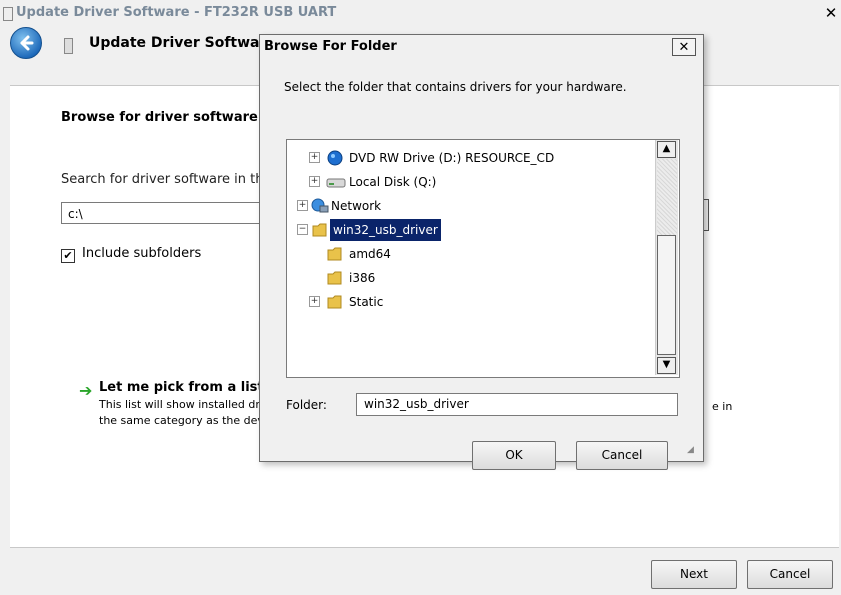  I want to click on main-close-button: ✕, so click(831, 13).